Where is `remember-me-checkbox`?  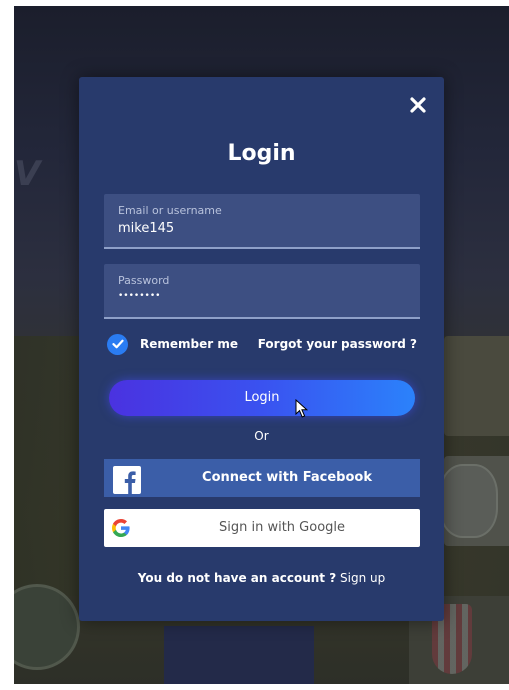 remember-me-checkbox is located at coordinates (117, 344).